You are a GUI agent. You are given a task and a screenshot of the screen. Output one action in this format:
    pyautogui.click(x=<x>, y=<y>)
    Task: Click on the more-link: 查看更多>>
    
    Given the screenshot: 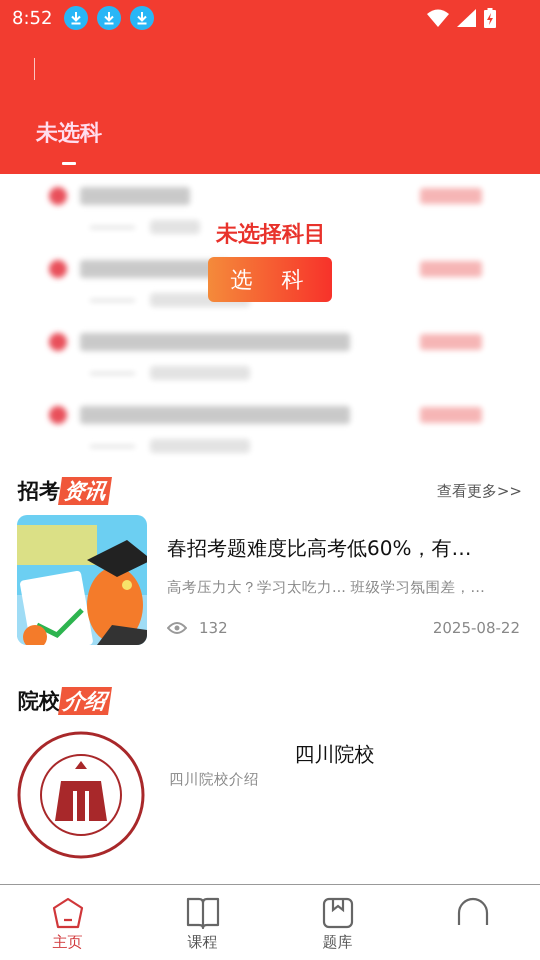 What is the action you would take?
    pyautogui.click(x=479, y=491)
    